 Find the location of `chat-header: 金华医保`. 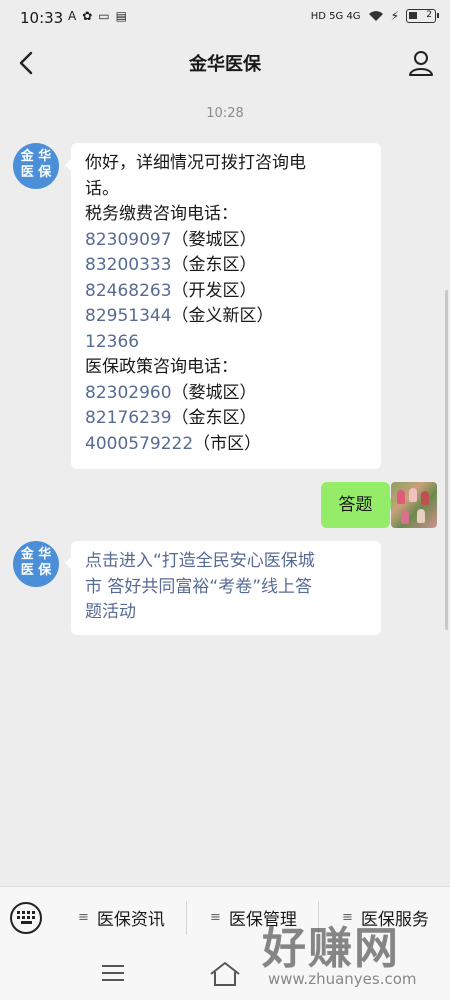

chat-header: 金华医保 is located at coordinates (225, 63).